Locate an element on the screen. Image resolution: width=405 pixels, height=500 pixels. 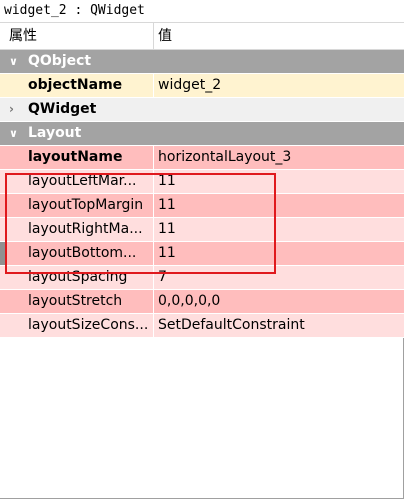
group-label: QObject is located at coordinates (60, 61).